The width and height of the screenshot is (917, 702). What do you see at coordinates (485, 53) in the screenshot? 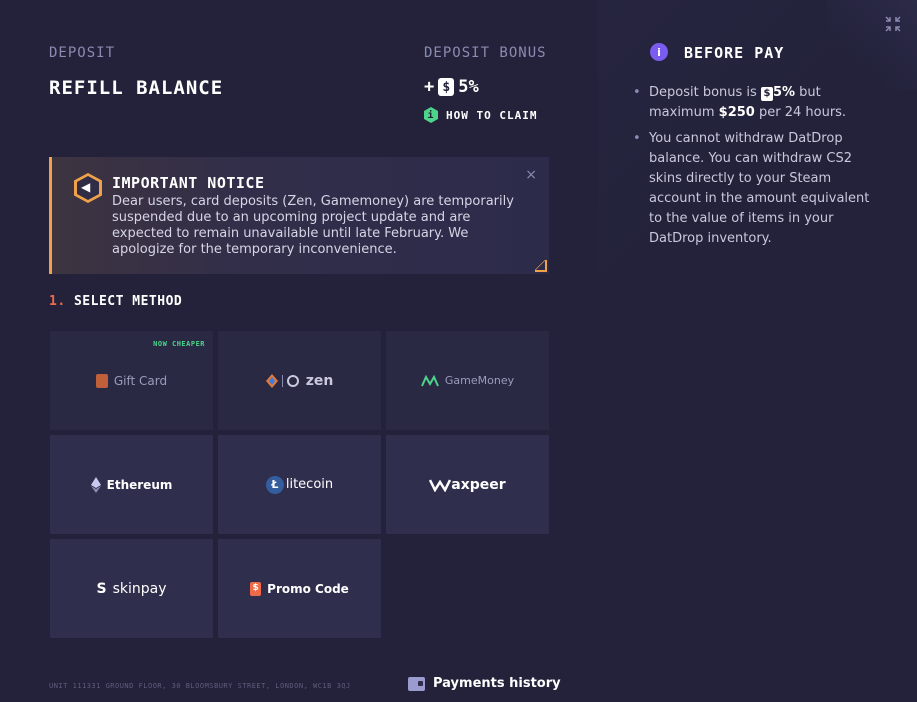
I see `deposit-bonus-label: DEPOSIT BONUS` at bounding box center [485, 53].